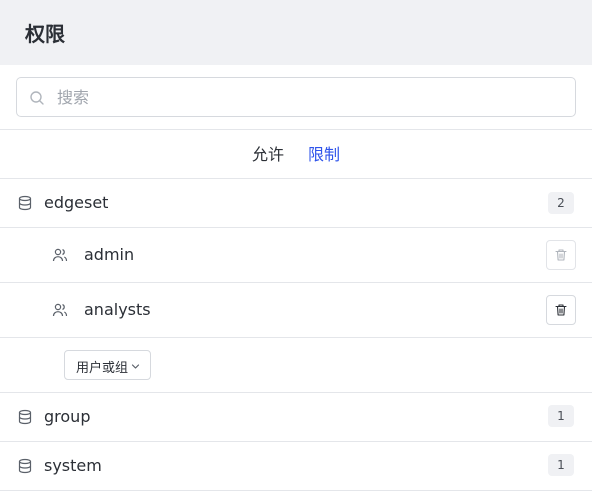  What do you see at coordinates (76, 202) in the screenshot?
I see `database-name: edgeset` at bounding box center [76, 202].